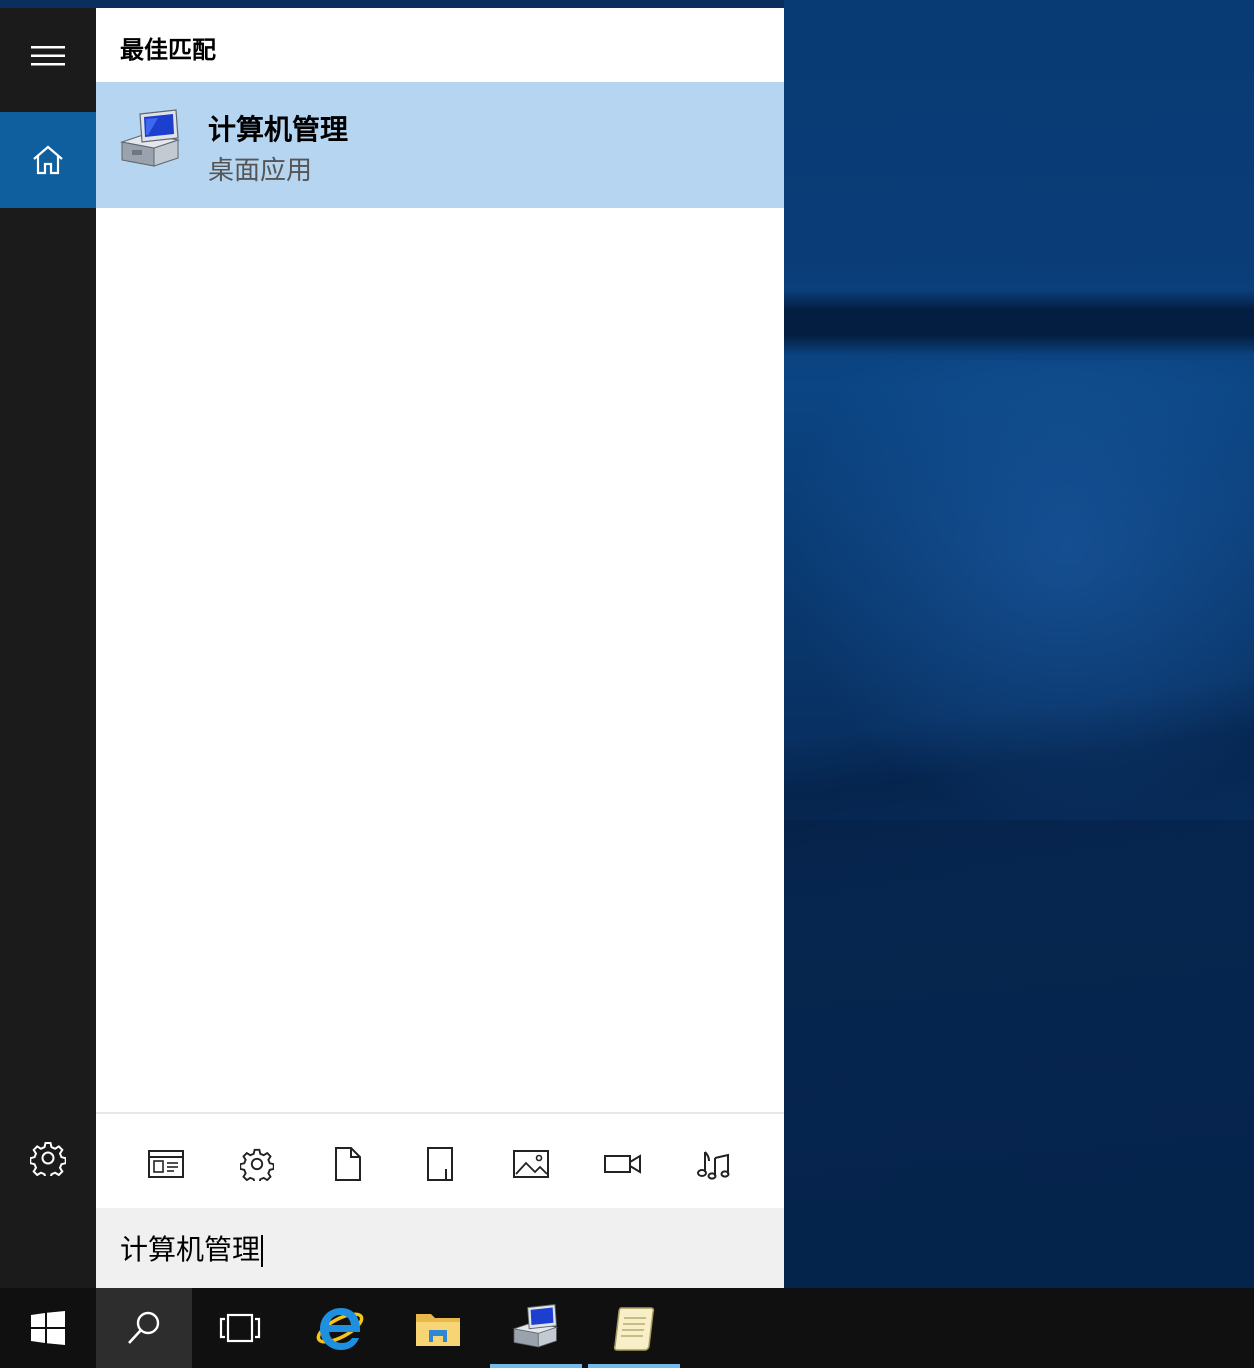 This screenshot has height=1368, width=1254. I want to click on folders-filter-icon, so click(440, 1164).